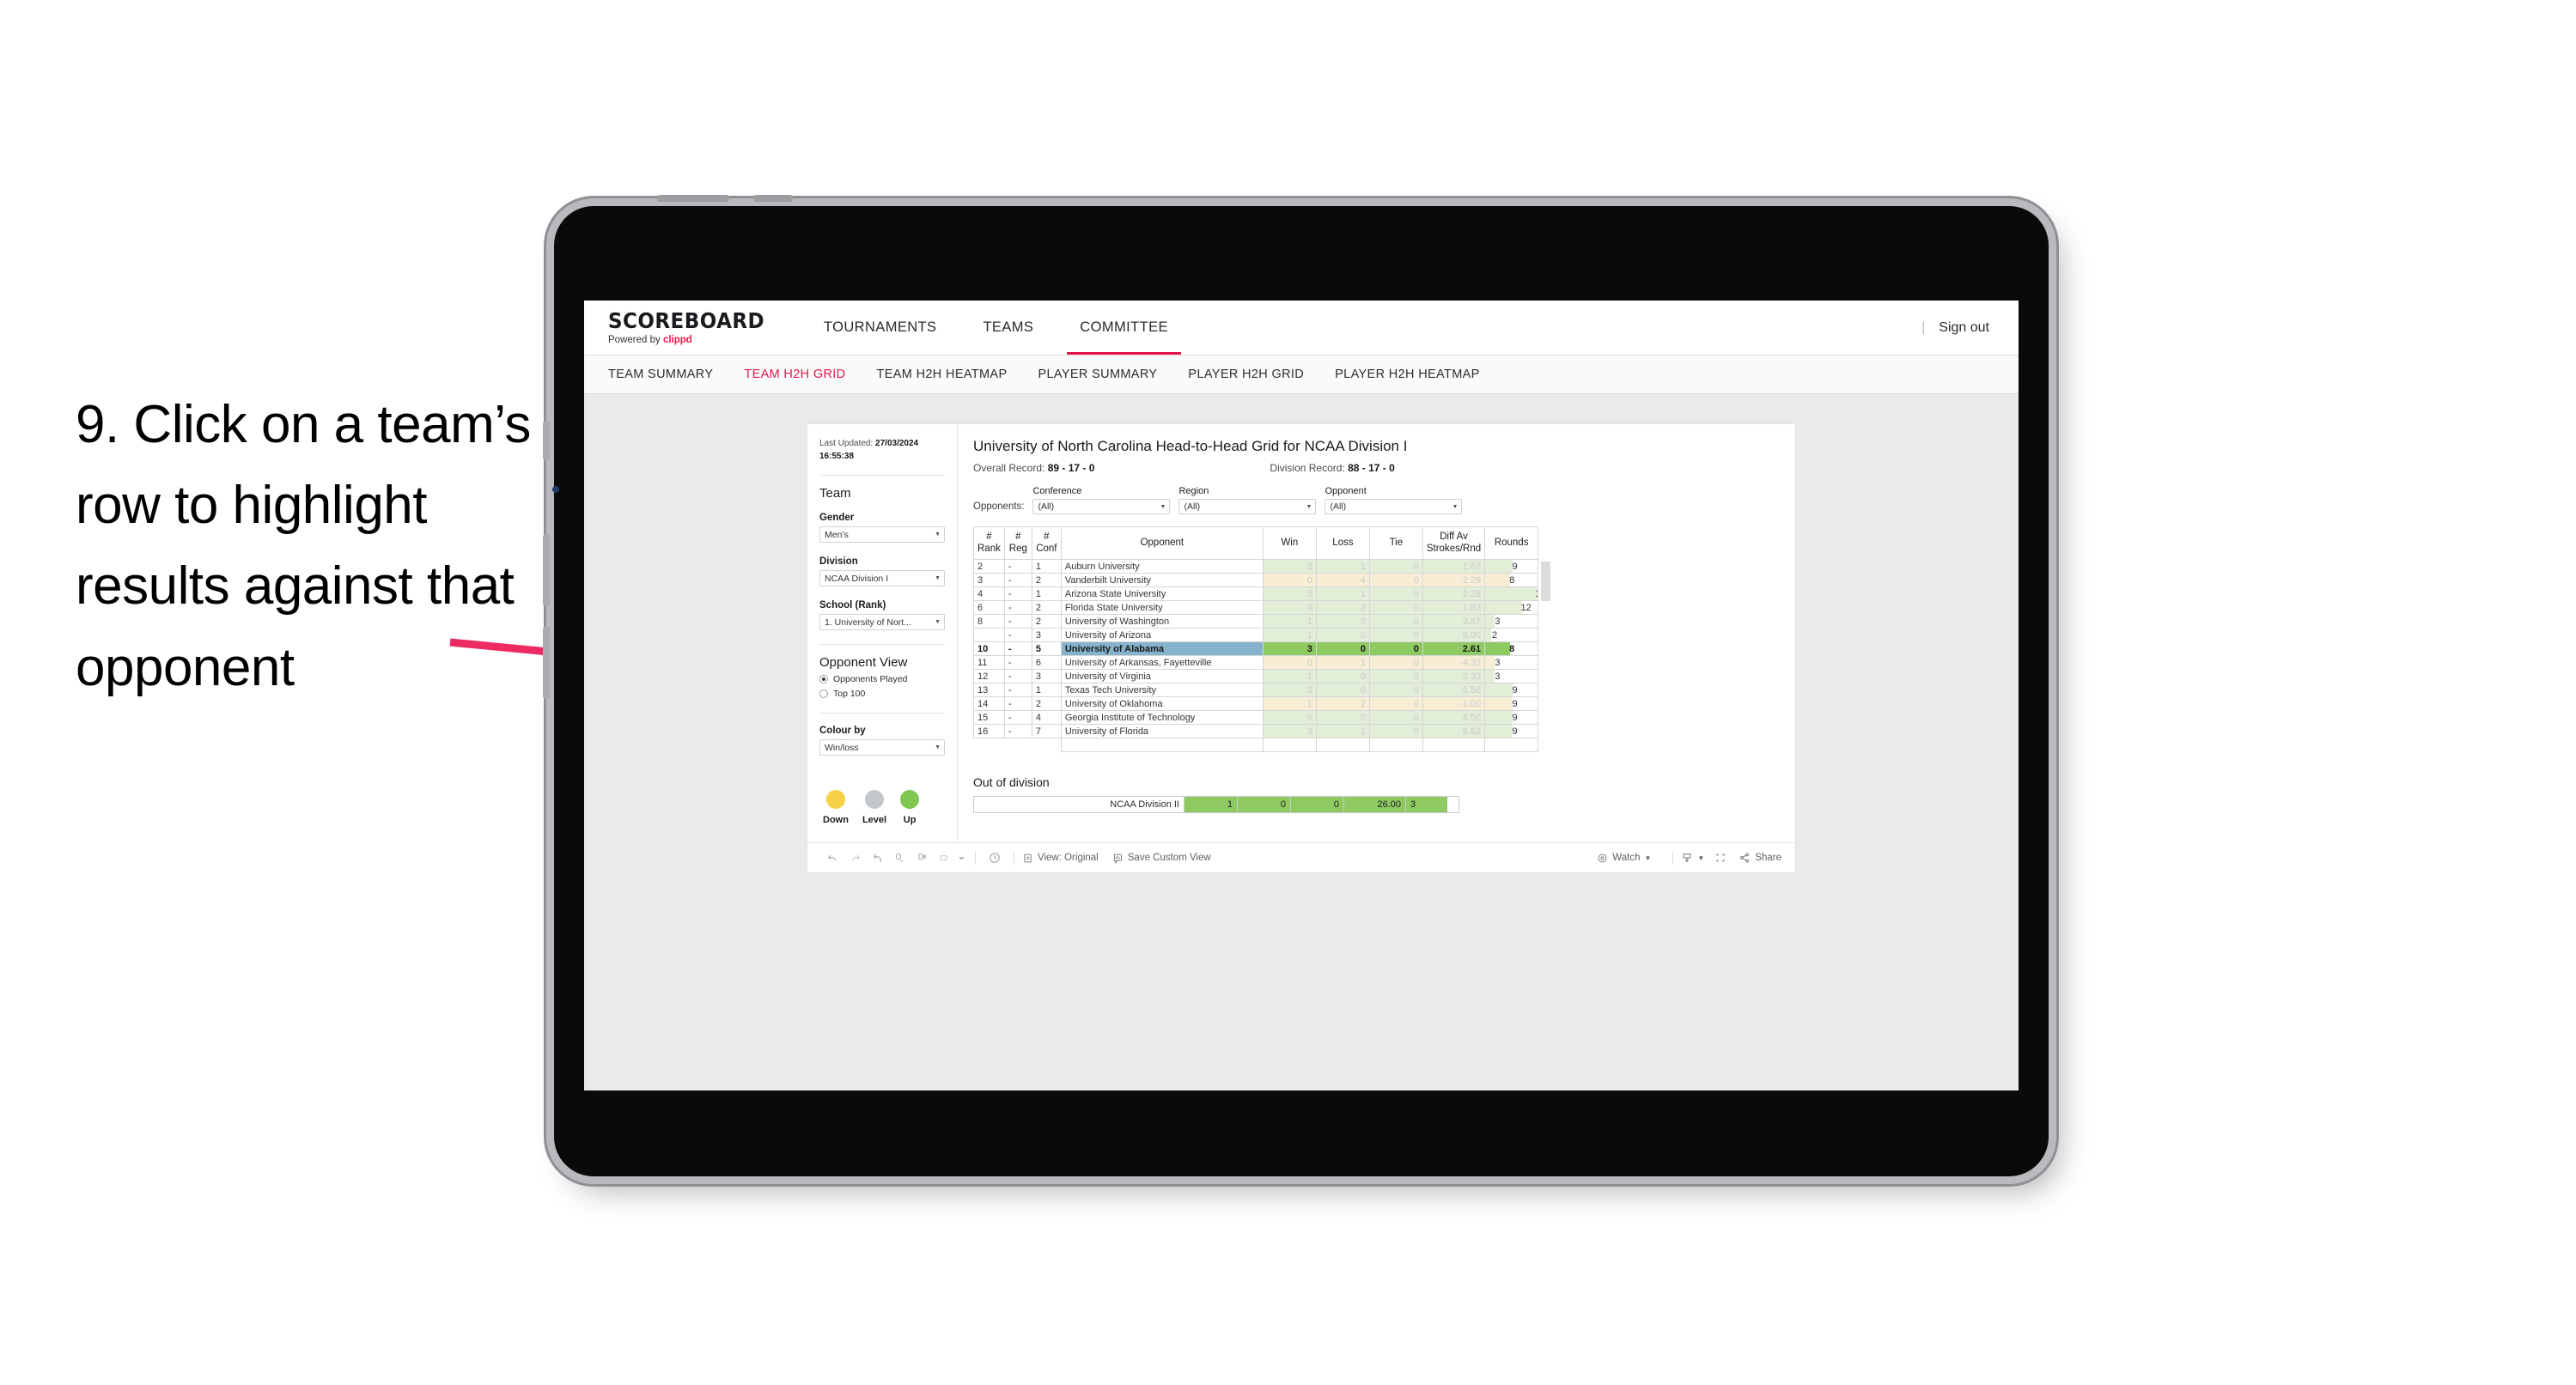 The width and height of the screenshot is (2576, 1385). I want to click on tab-player-h2h-heatmap: PLAYER H2H HEATMAP, so click(1407, 374).